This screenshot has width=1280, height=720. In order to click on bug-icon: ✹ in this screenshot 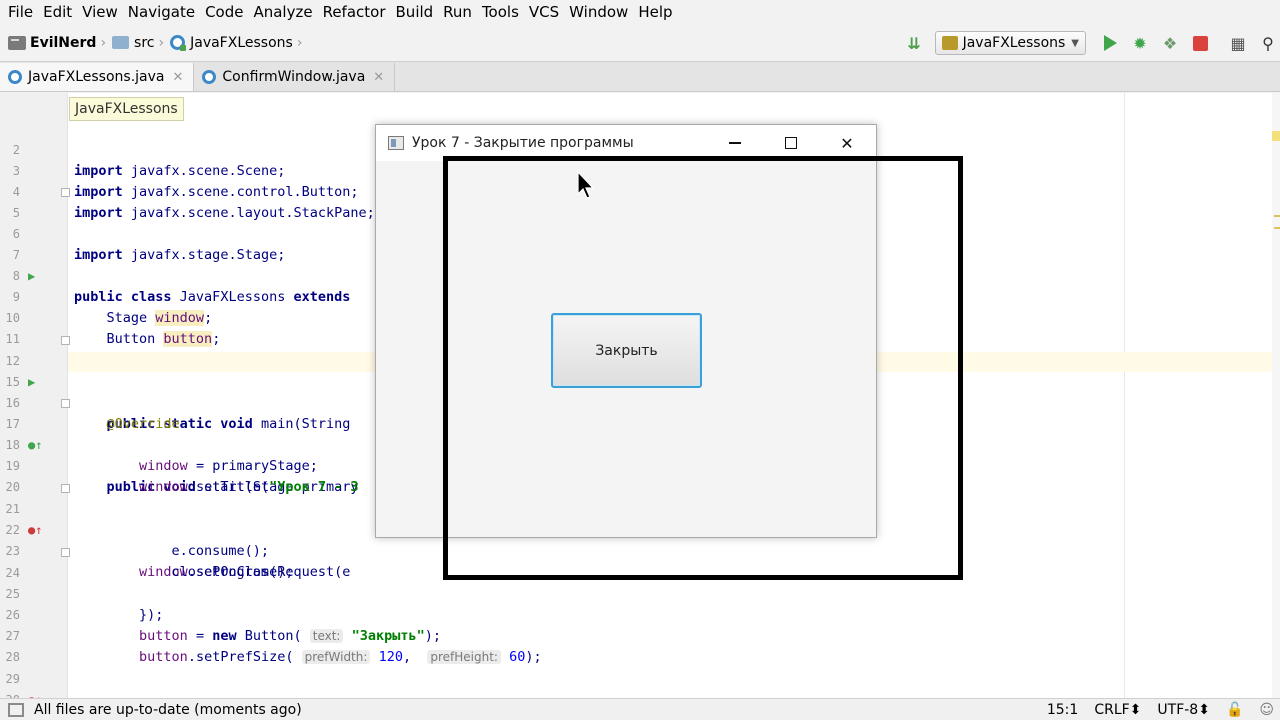, I will do `click(1140, 43)`.